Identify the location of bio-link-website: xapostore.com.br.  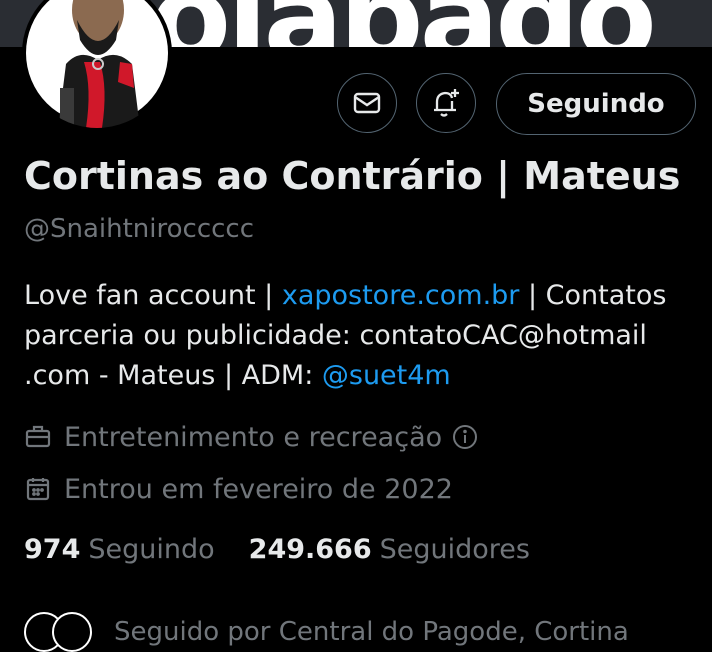
(401, 295).